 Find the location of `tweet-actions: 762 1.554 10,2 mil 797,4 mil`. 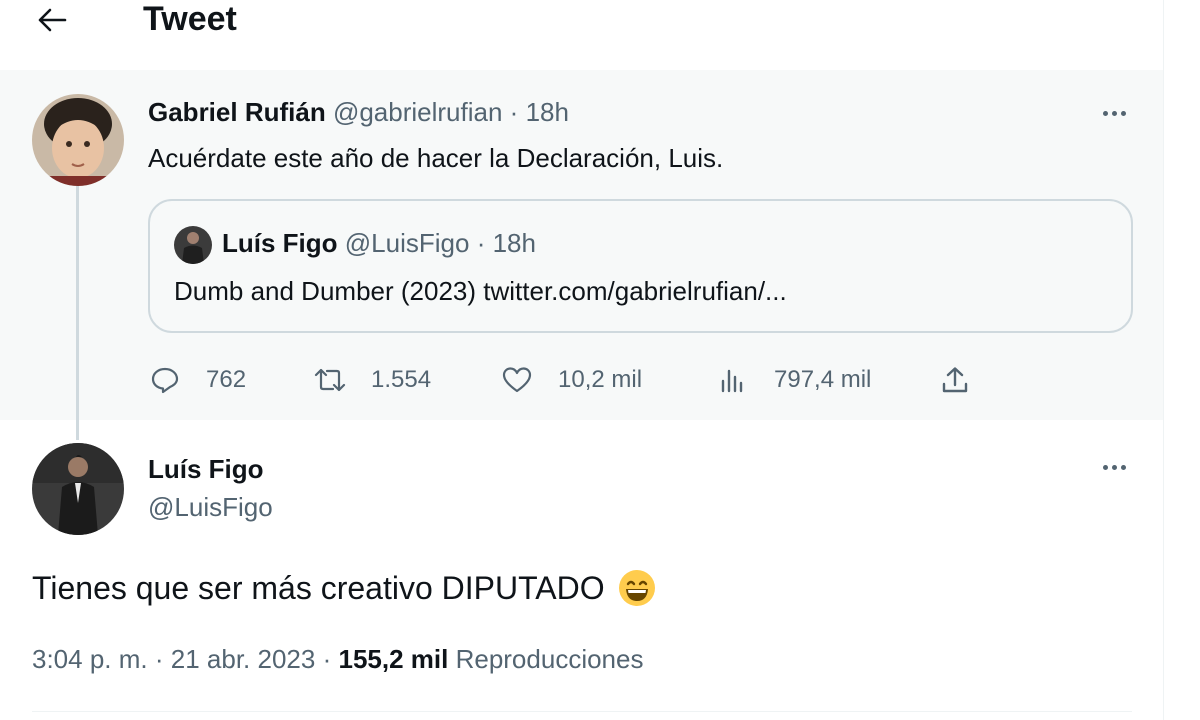

tweet-actions: 762 1.554 10,2 mil 797,4 mil is located at coordinates (568, 380).